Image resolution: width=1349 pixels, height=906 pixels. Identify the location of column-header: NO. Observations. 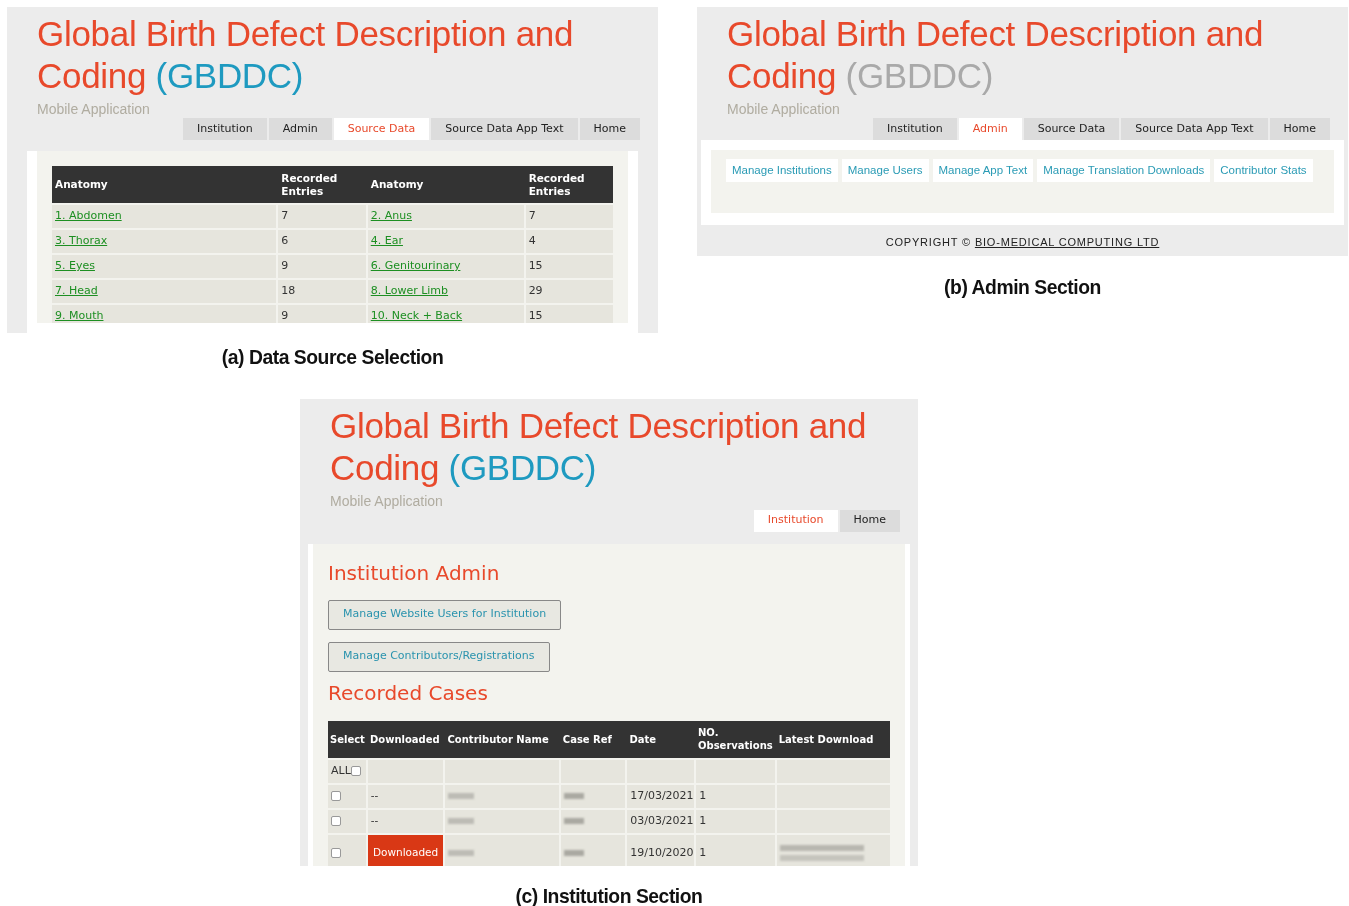
(735, 739).